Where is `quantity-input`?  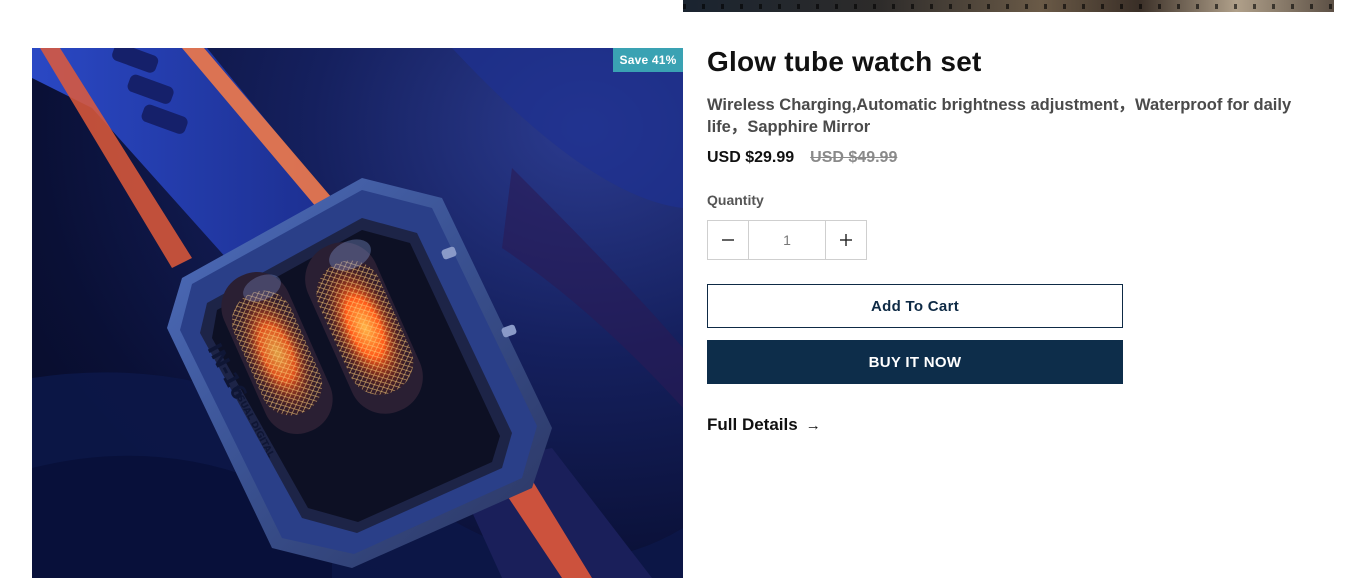 quantity-input is located at coordinates (787, 240).